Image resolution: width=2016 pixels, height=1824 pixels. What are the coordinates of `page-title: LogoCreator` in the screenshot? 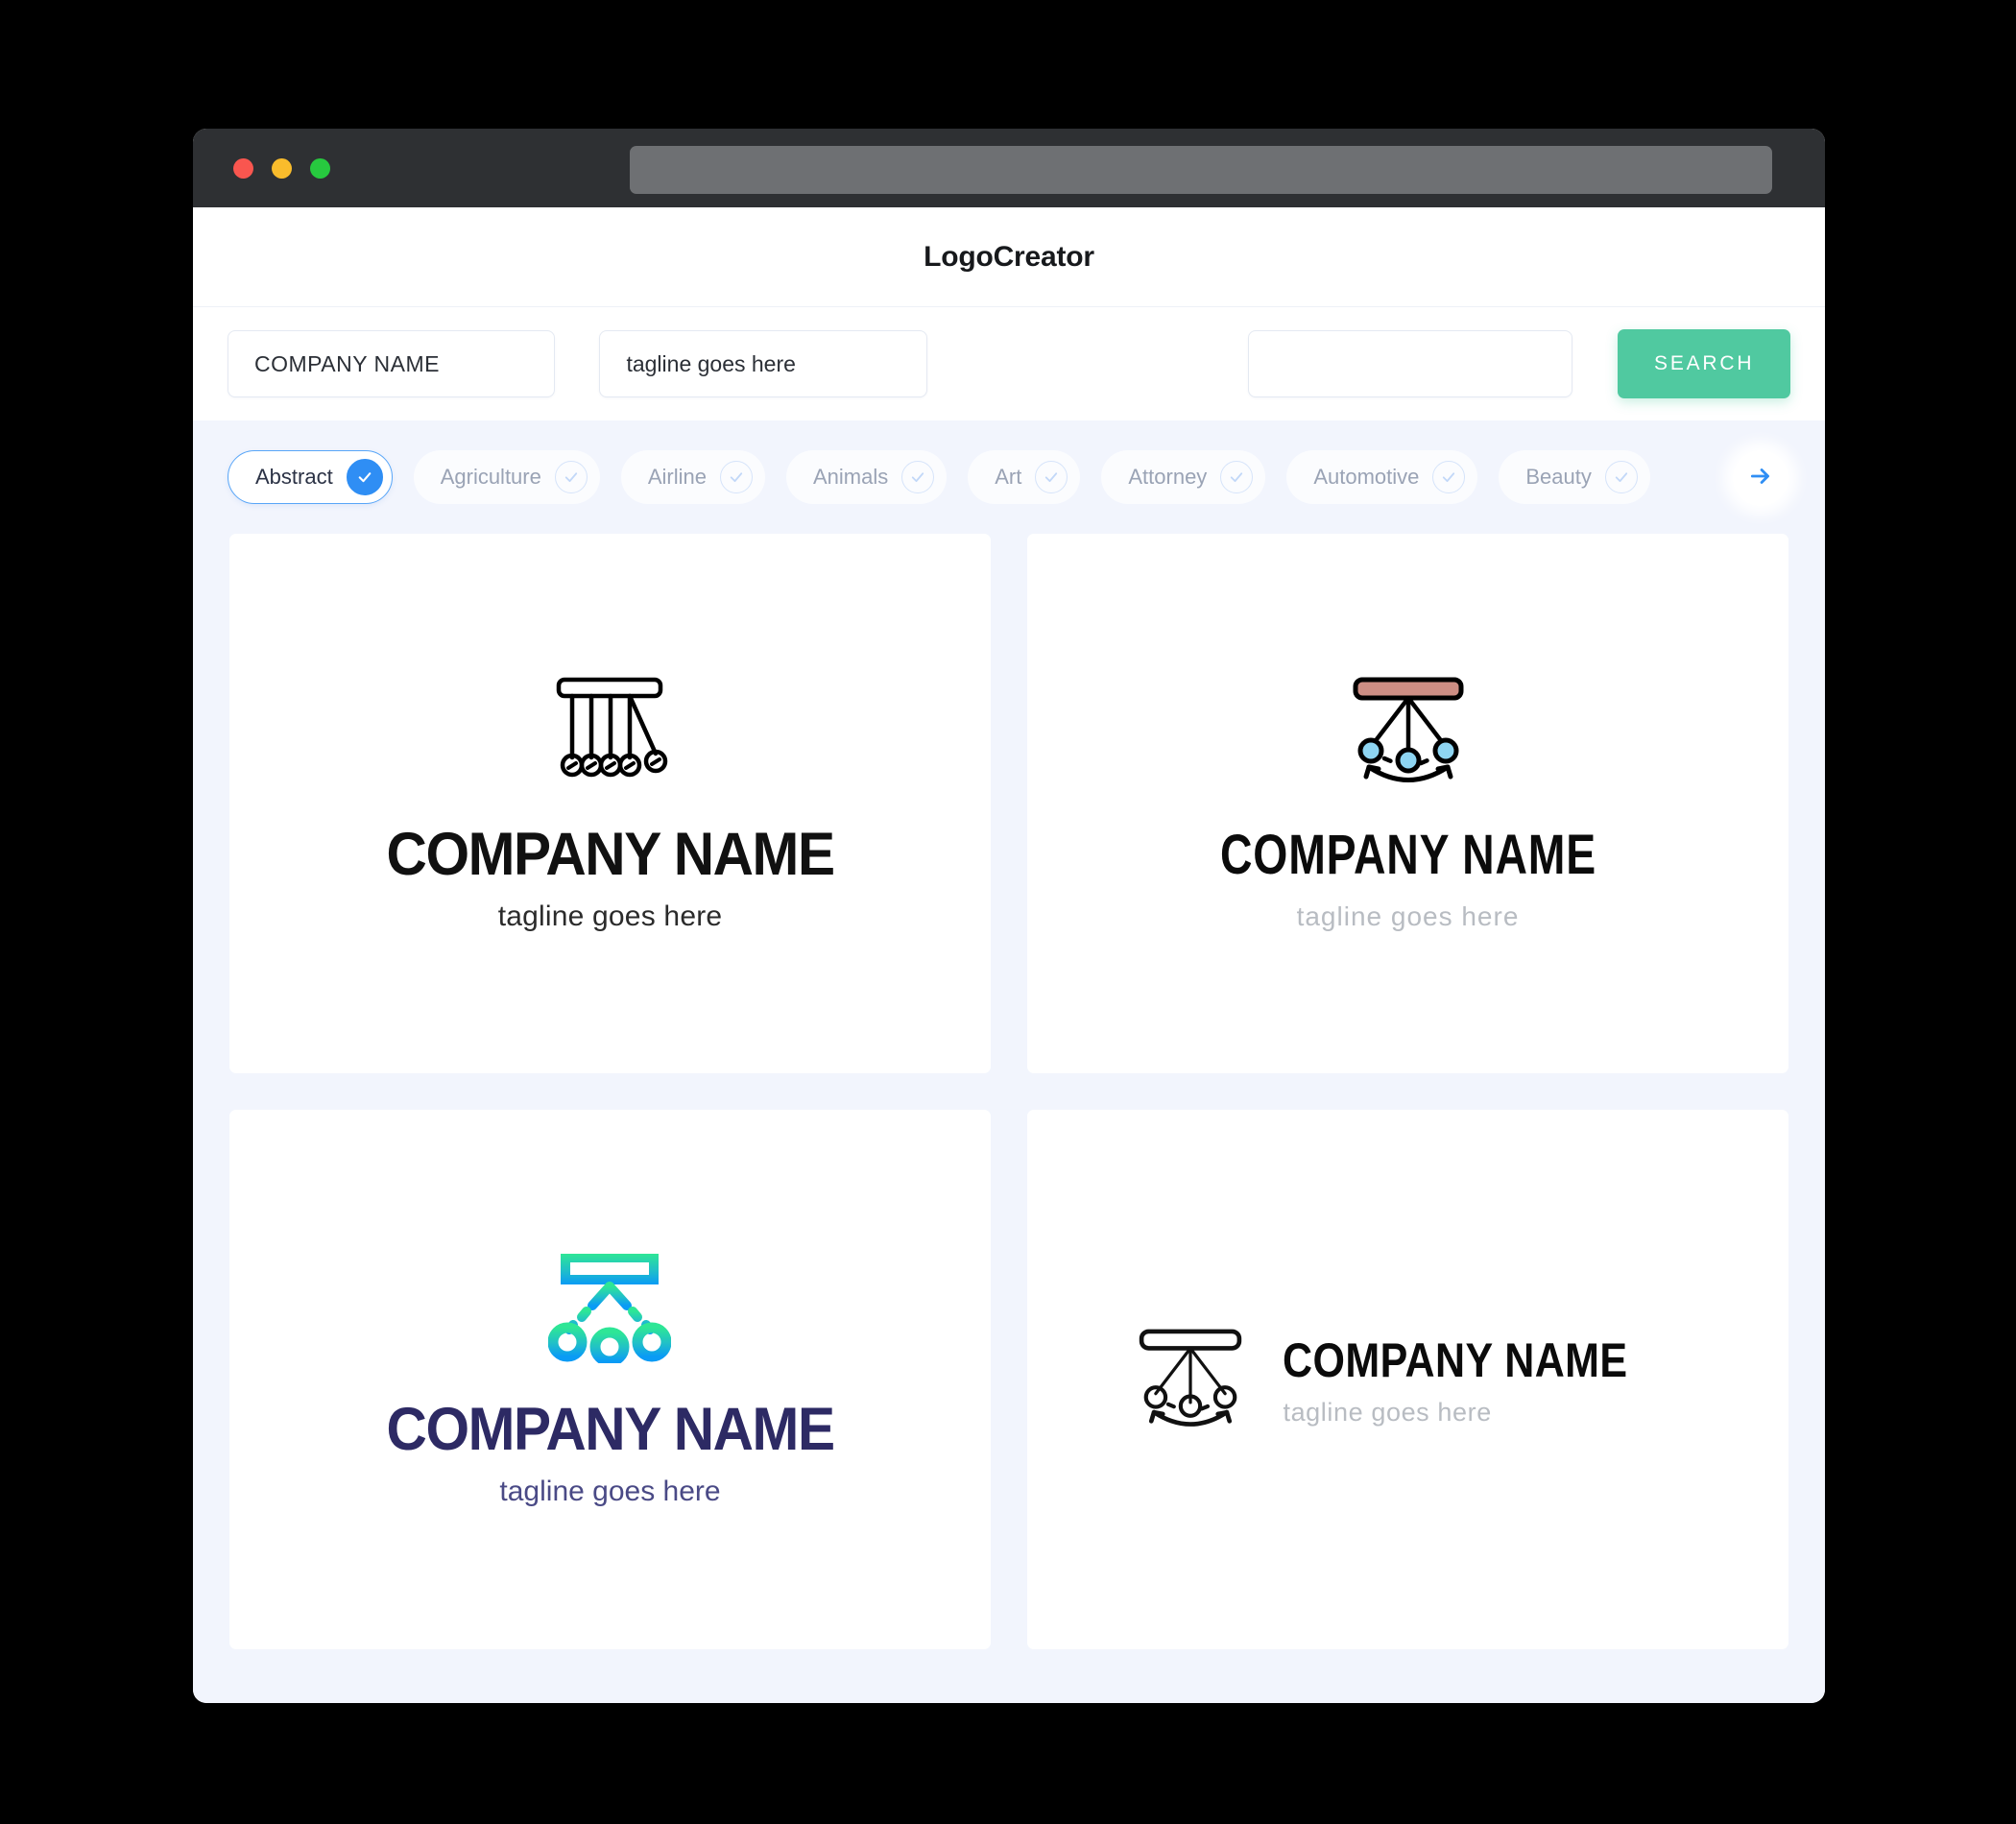 It's located at (1009, 256).